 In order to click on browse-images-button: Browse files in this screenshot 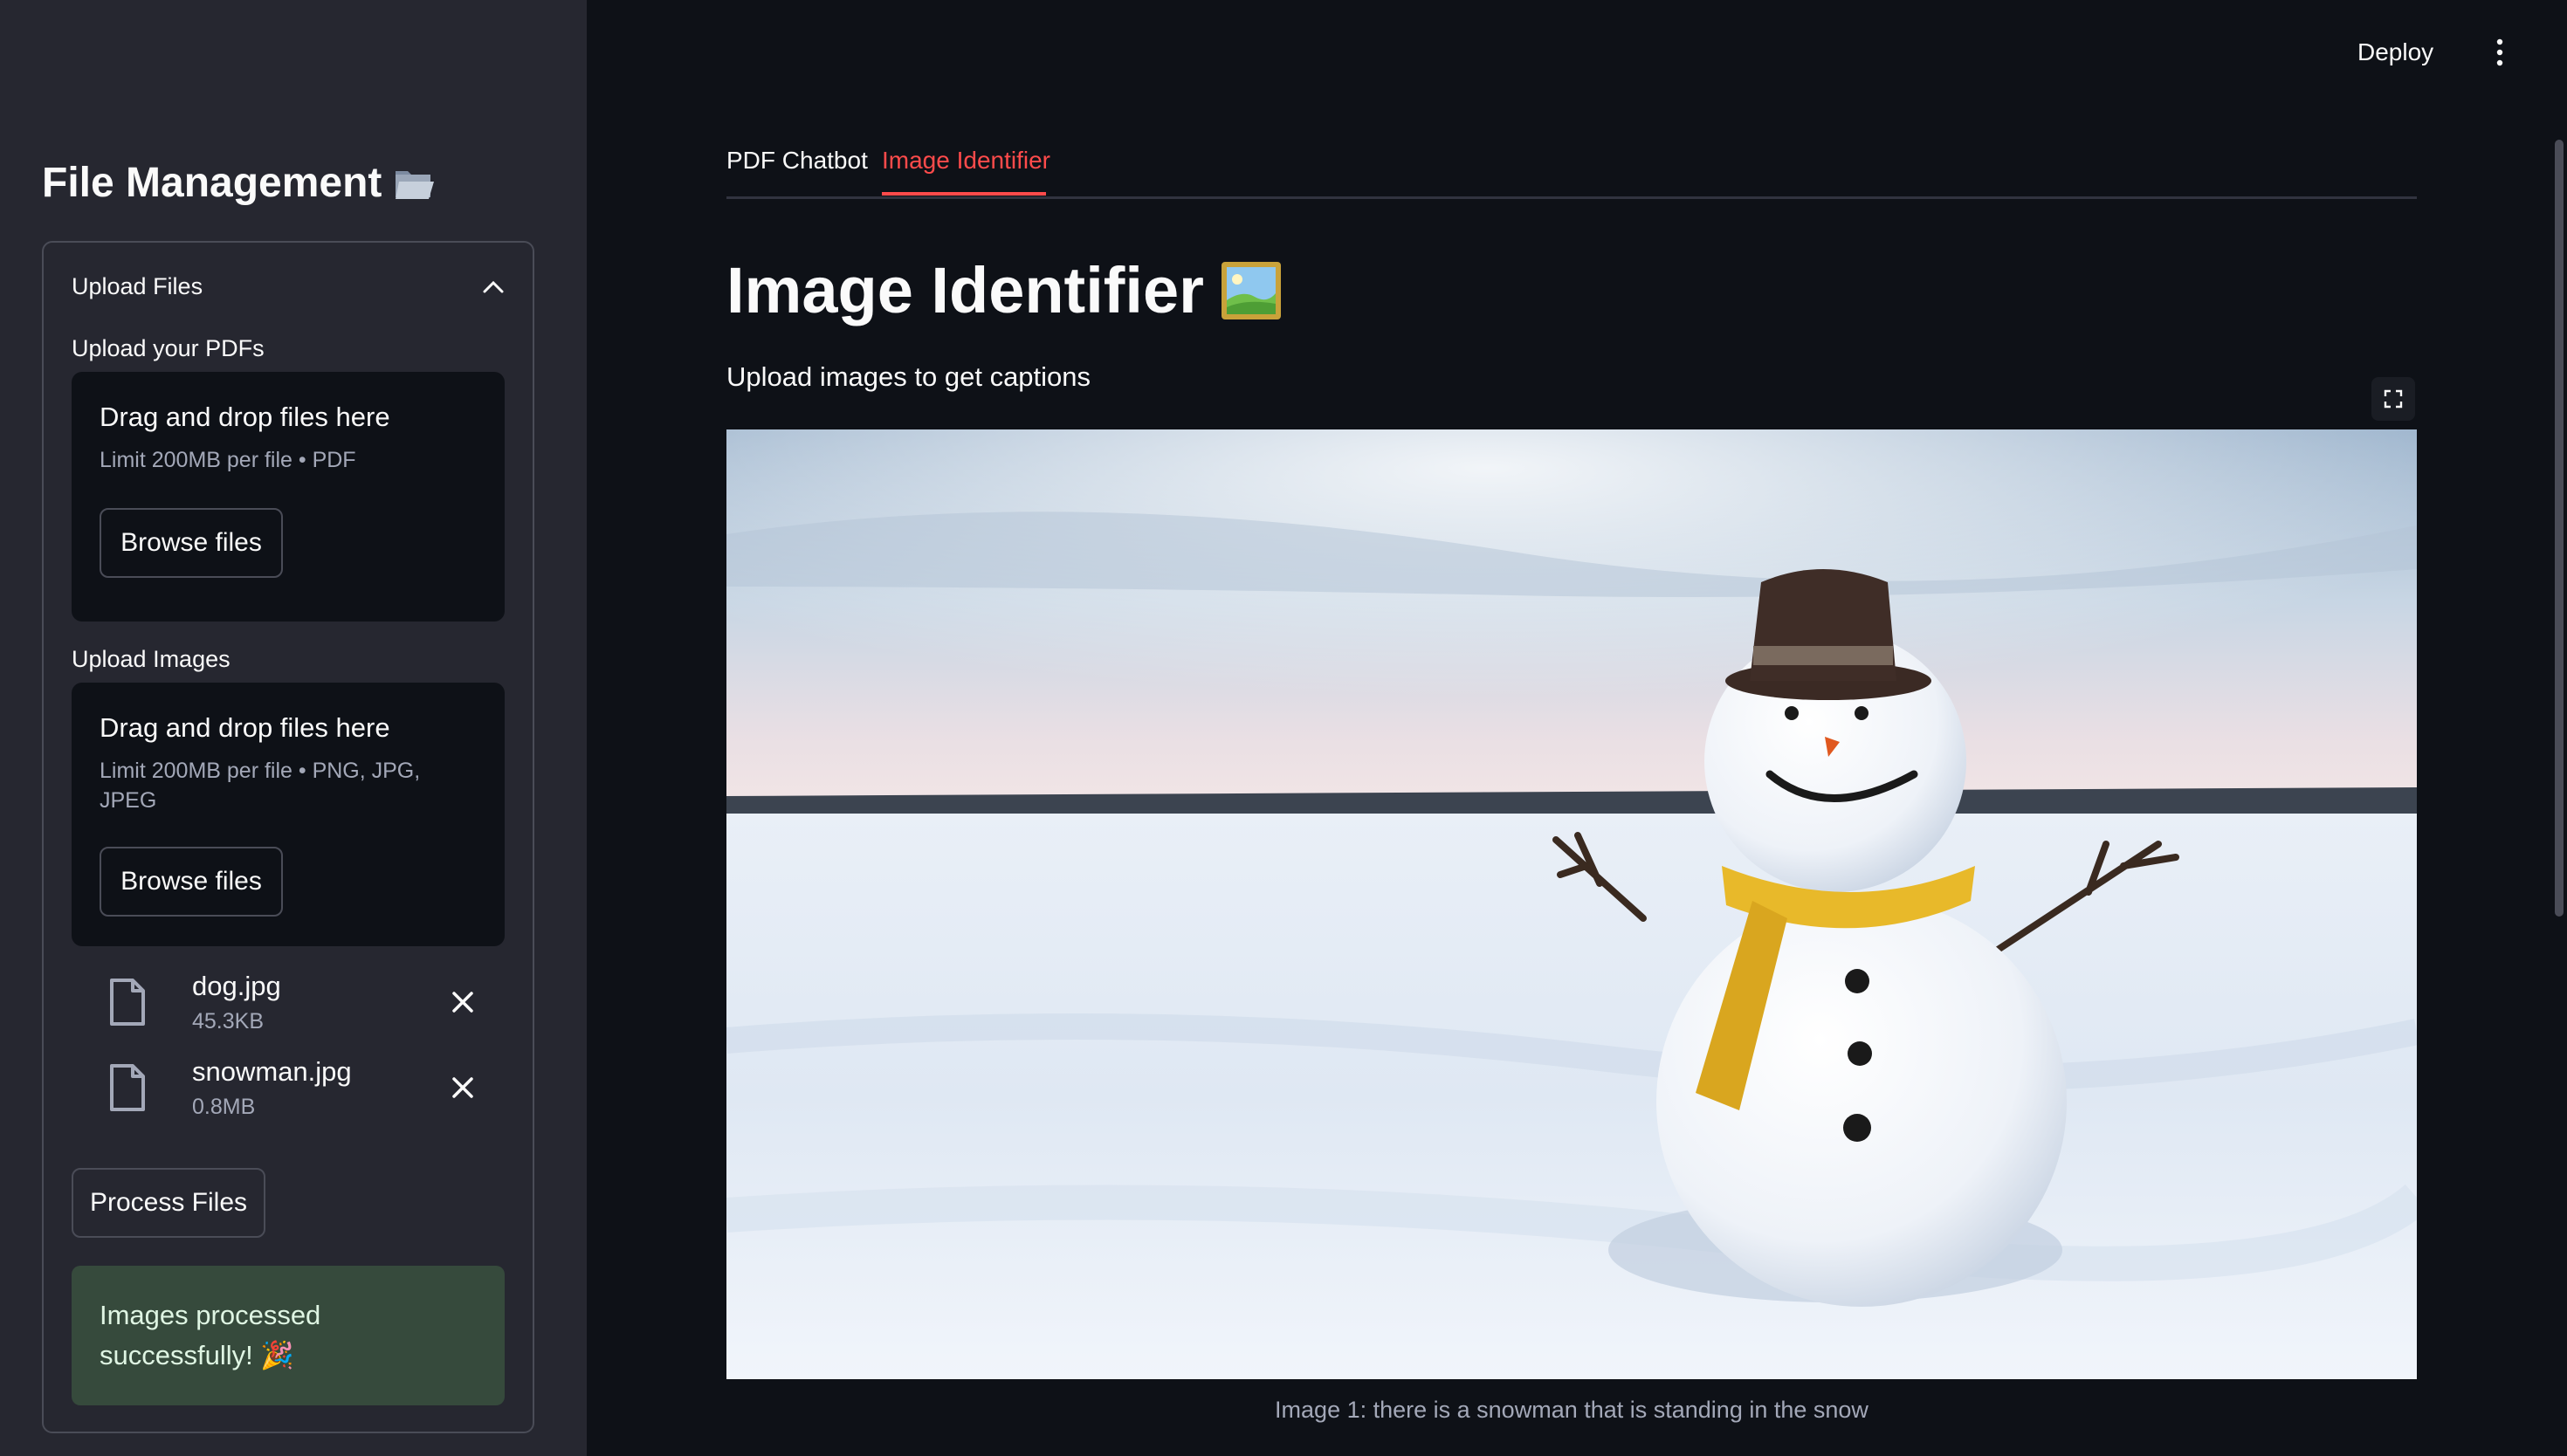, I will do `click(191, 882)`.